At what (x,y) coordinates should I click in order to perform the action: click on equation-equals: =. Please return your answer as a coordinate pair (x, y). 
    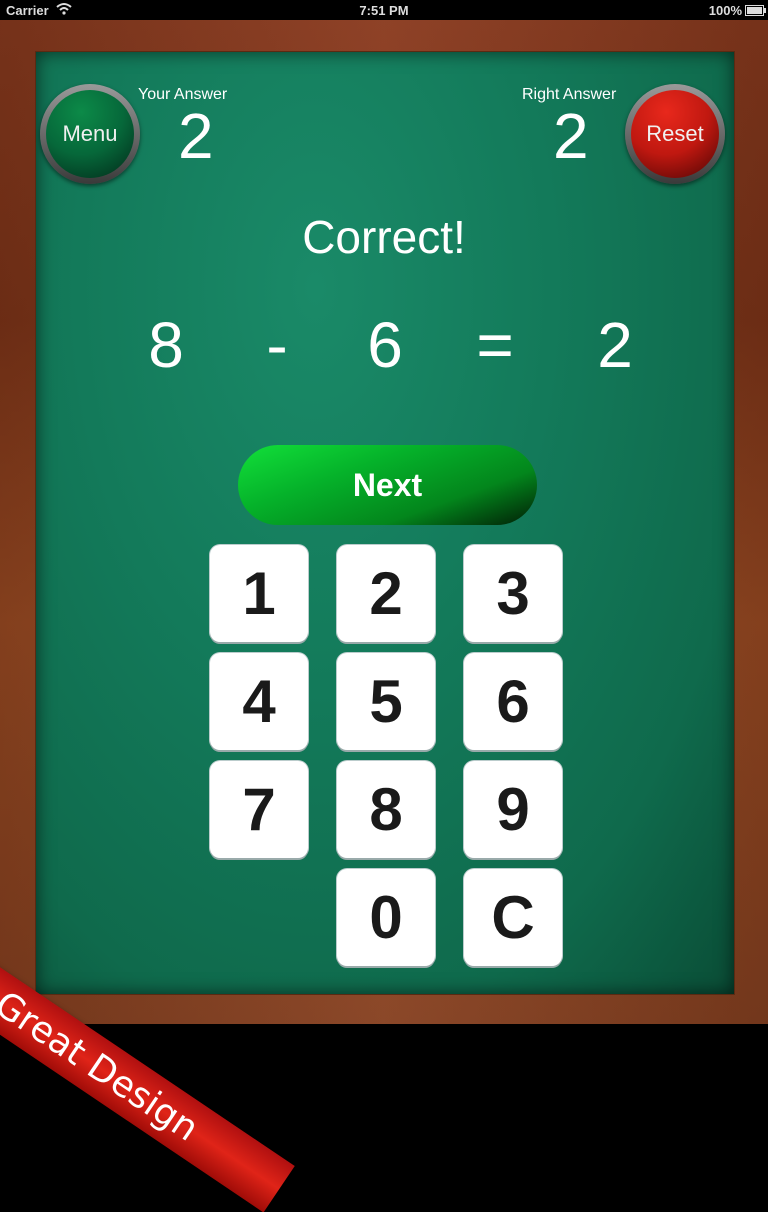
    Looking at the image, I should click on (495, 345).